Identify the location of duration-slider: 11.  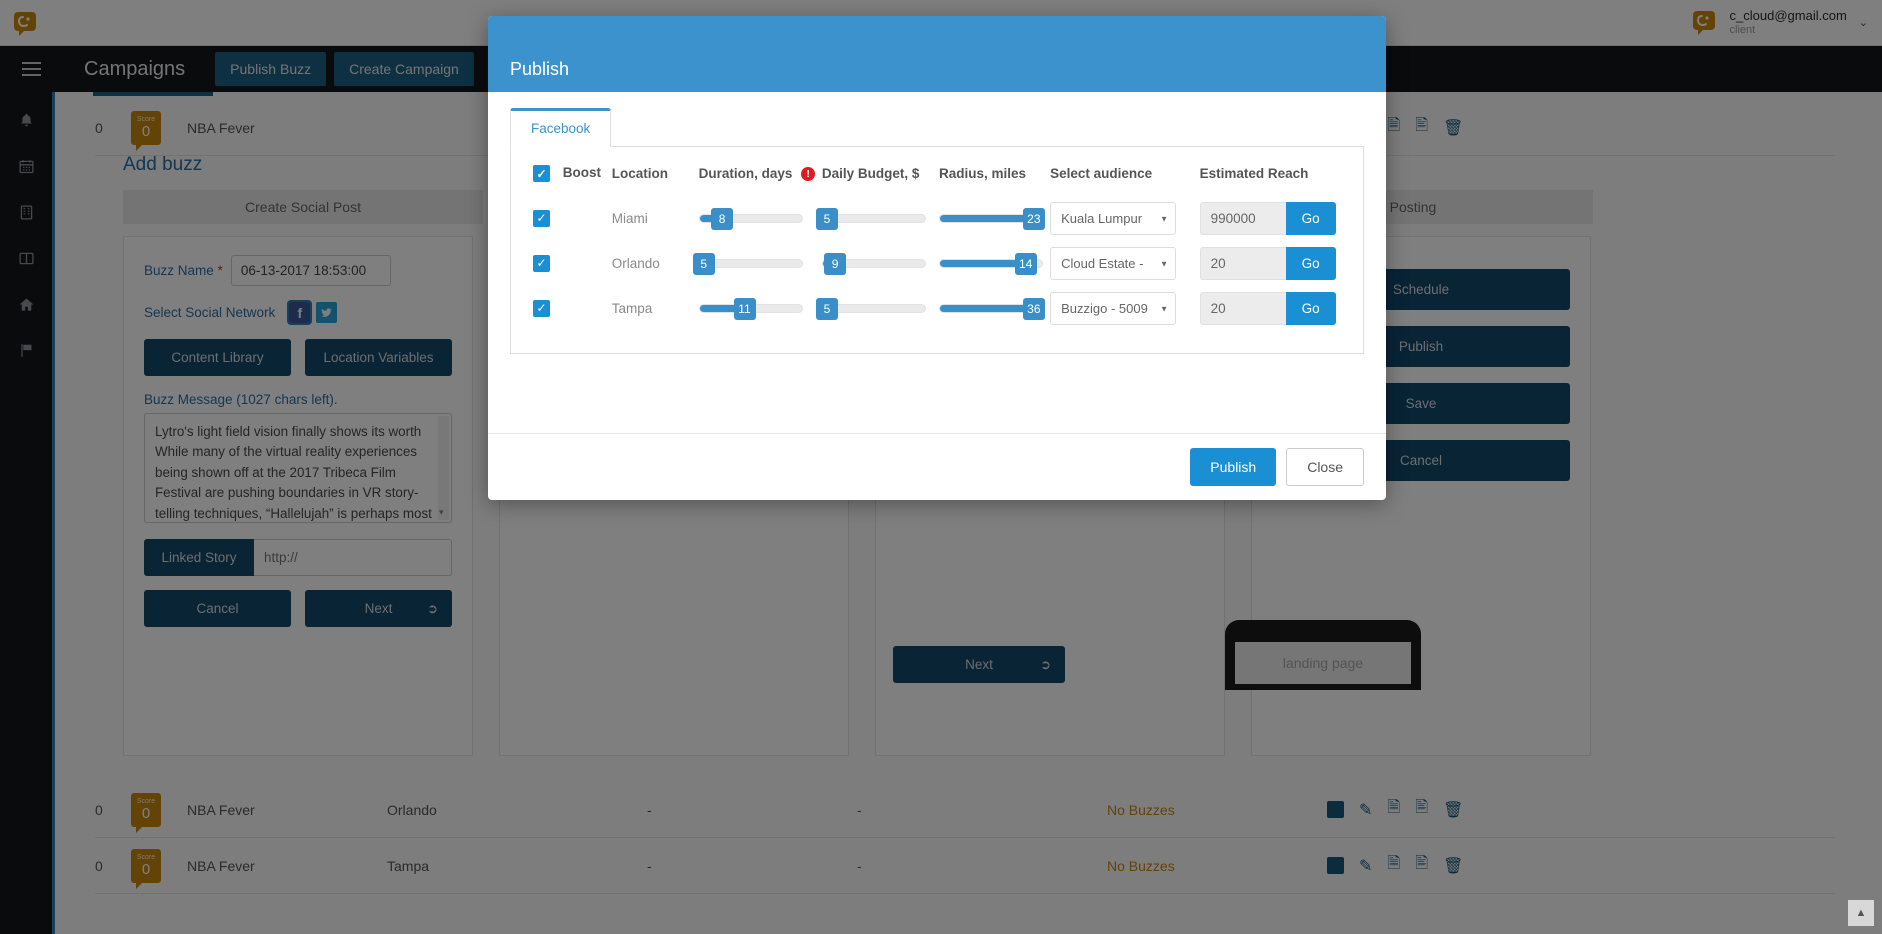
(750, 309).